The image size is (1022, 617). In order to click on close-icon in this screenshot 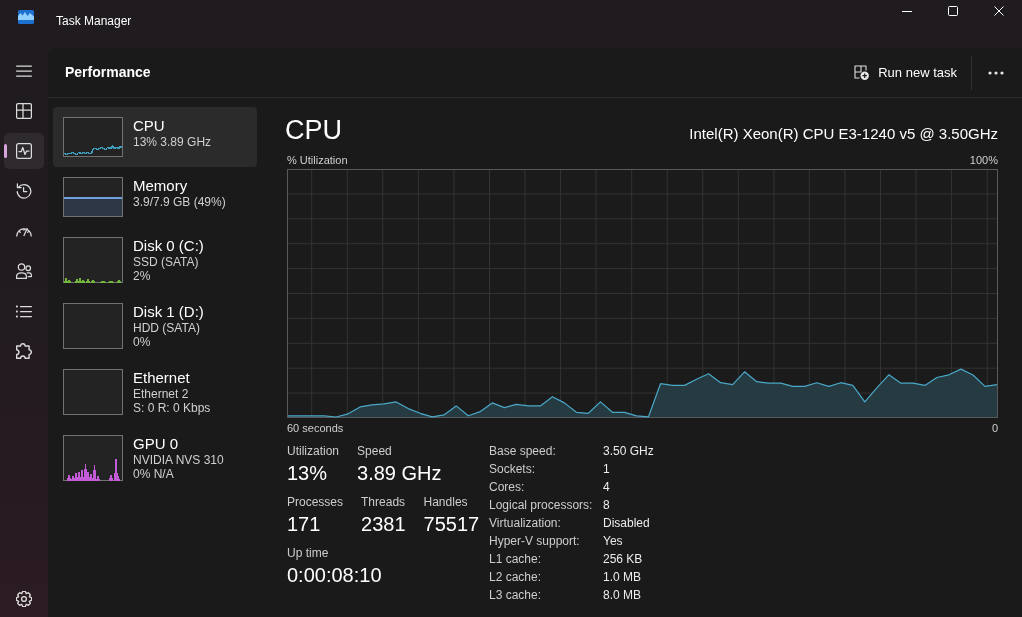, I will do `click(999, 11)`.